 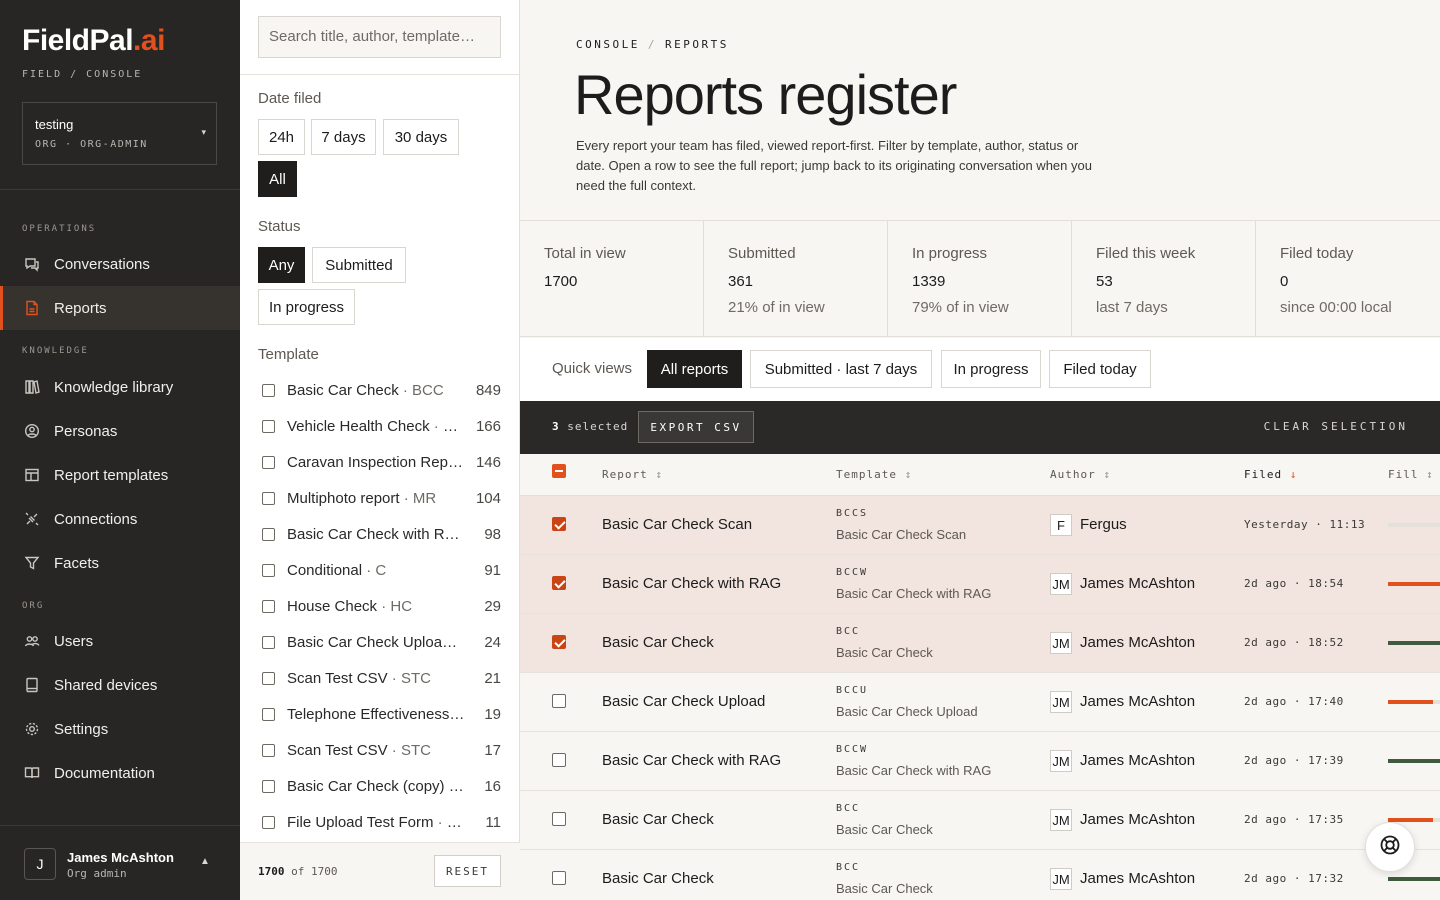 I want to click on sidebar-item-conversations: Conversations, so click(x=120, y=264).